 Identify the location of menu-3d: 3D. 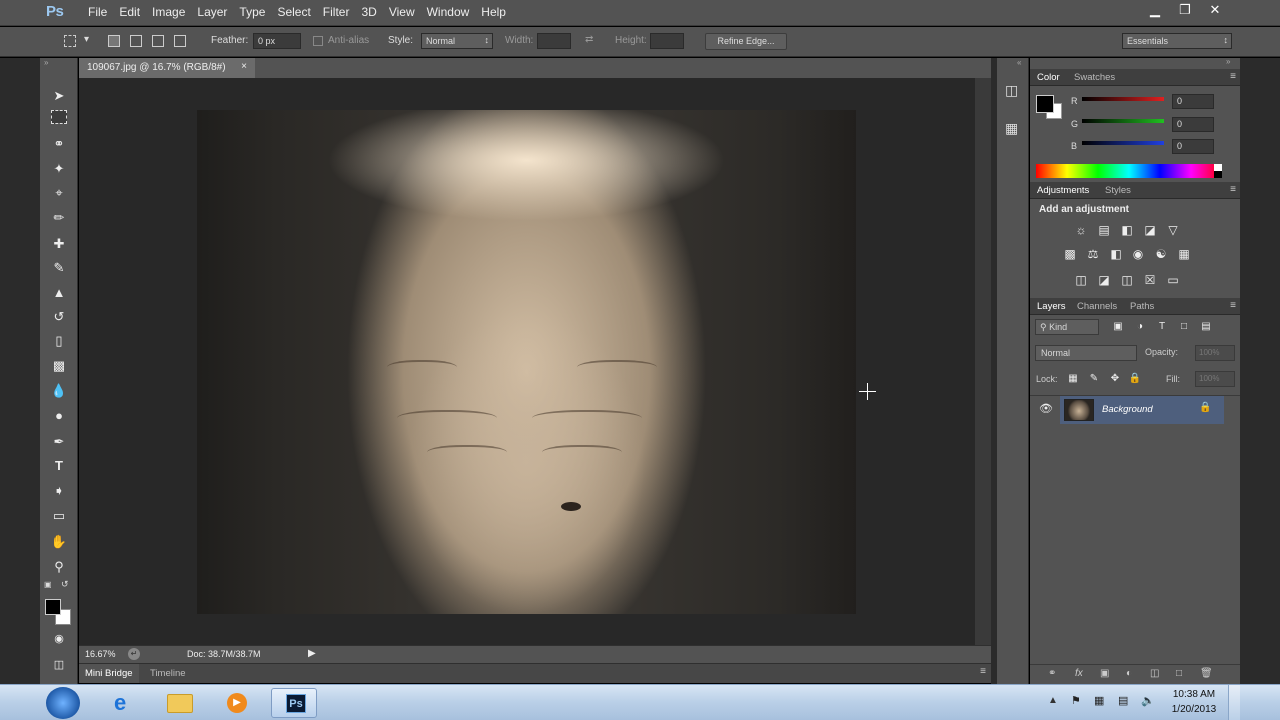
(368, 12).